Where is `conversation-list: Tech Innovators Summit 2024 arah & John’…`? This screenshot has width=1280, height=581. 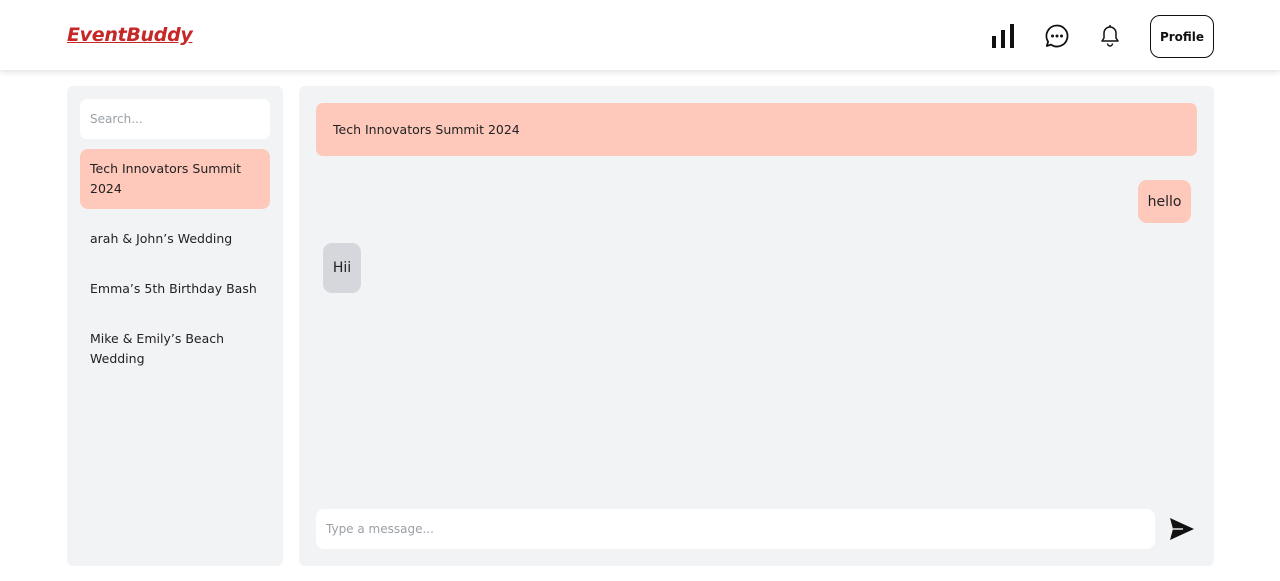 conversation-list: Tech Innovators Summit 2024 arah & John’… is located at coordinates (175, 269).